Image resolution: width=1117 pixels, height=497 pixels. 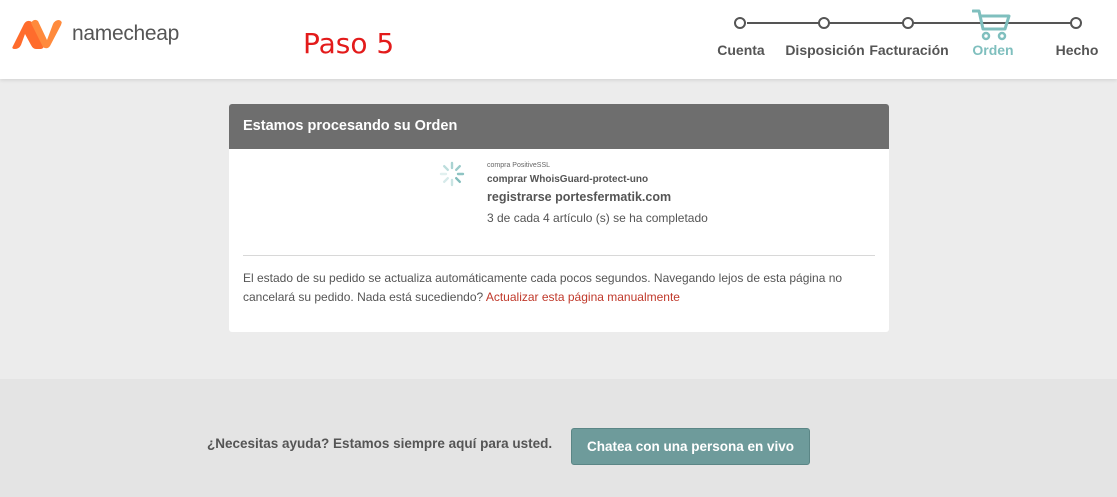 What do you see at coordinates (740, 50) in the screenshot?
I see `step-label-cuenta: Cuenta` at bounding box center [740, 50].